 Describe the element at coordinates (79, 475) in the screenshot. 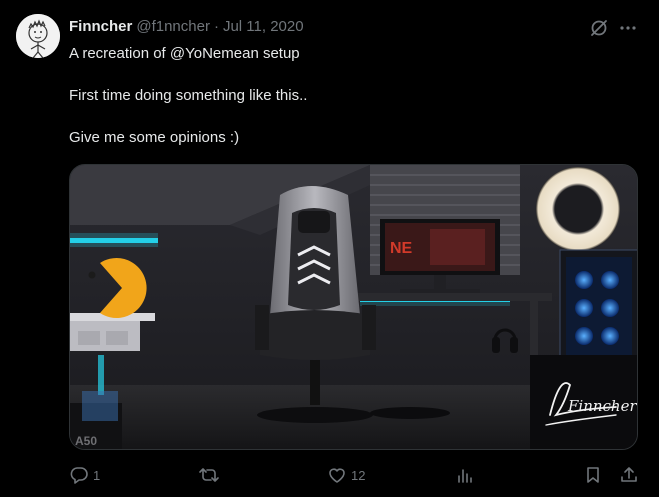

I see `reply-icon` at that location.